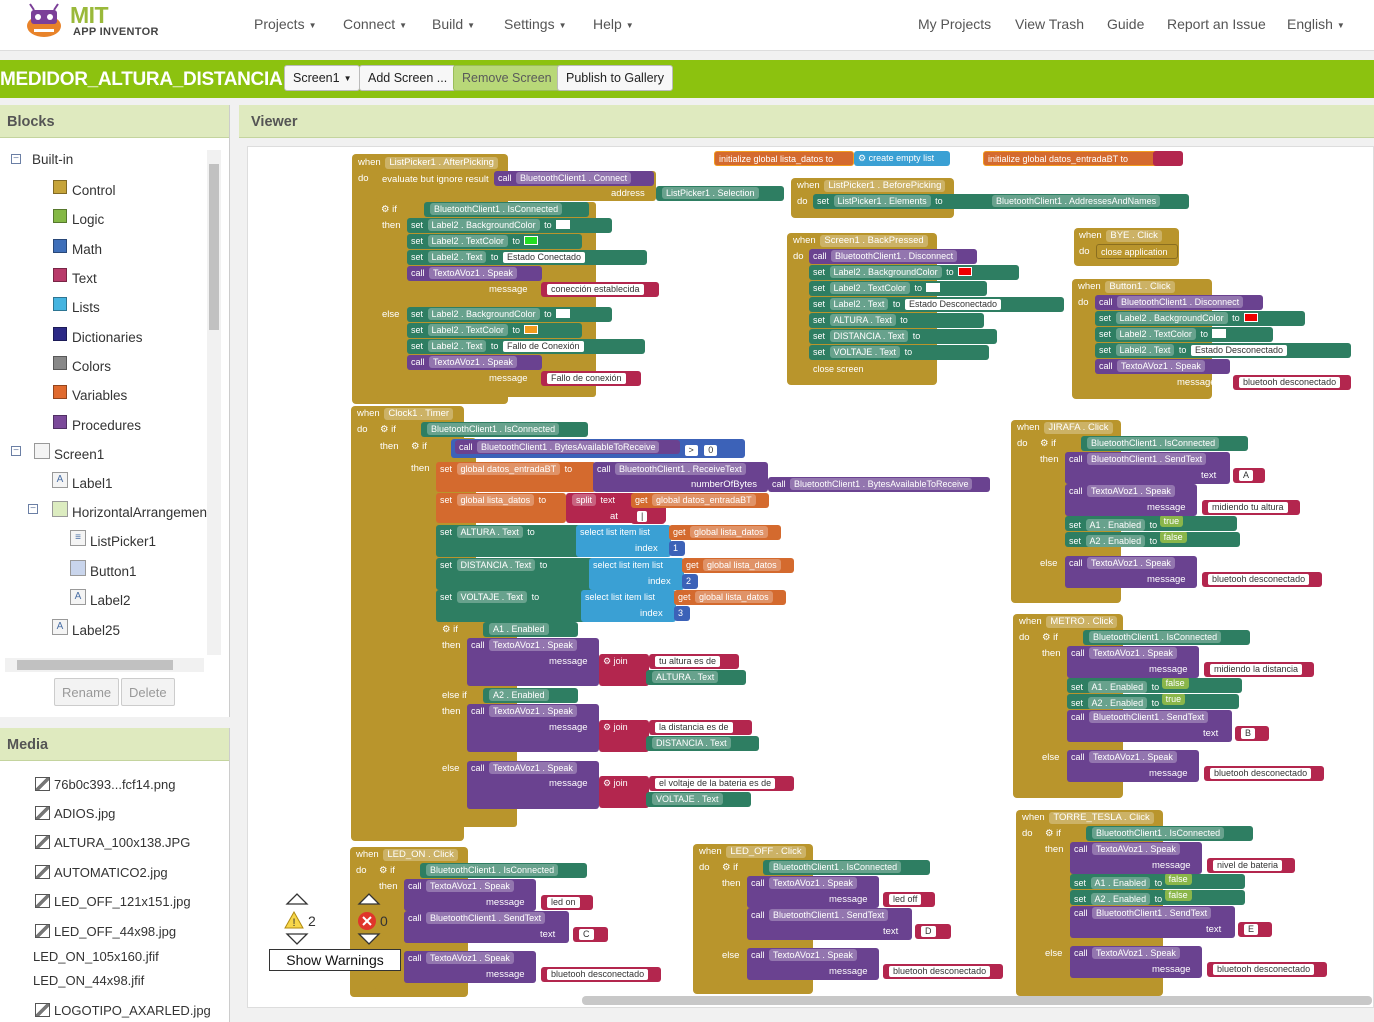 The width and height of the screenshot is (1374, 1022). Describe the element at coordinates (696, 677) in the screenshot. I see `altura-text-block: ALTURA . Text` at that location.